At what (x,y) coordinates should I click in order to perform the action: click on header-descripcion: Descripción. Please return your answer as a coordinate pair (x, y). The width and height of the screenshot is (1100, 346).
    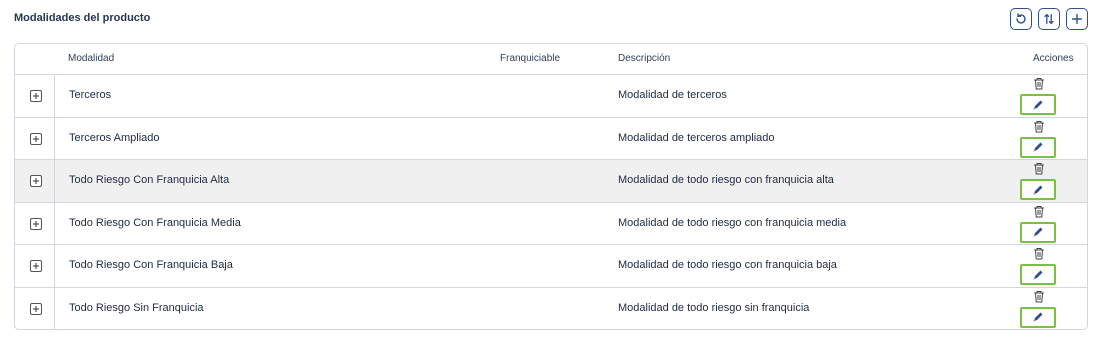
    Looking at the image, I should click on (644, 58).